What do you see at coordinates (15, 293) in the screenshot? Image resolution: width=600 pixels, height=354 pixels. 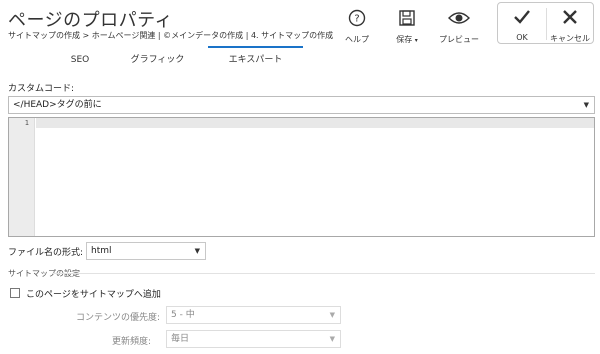 I see `add-to-sitemap-checkbox` at bounding box center [15, 293].